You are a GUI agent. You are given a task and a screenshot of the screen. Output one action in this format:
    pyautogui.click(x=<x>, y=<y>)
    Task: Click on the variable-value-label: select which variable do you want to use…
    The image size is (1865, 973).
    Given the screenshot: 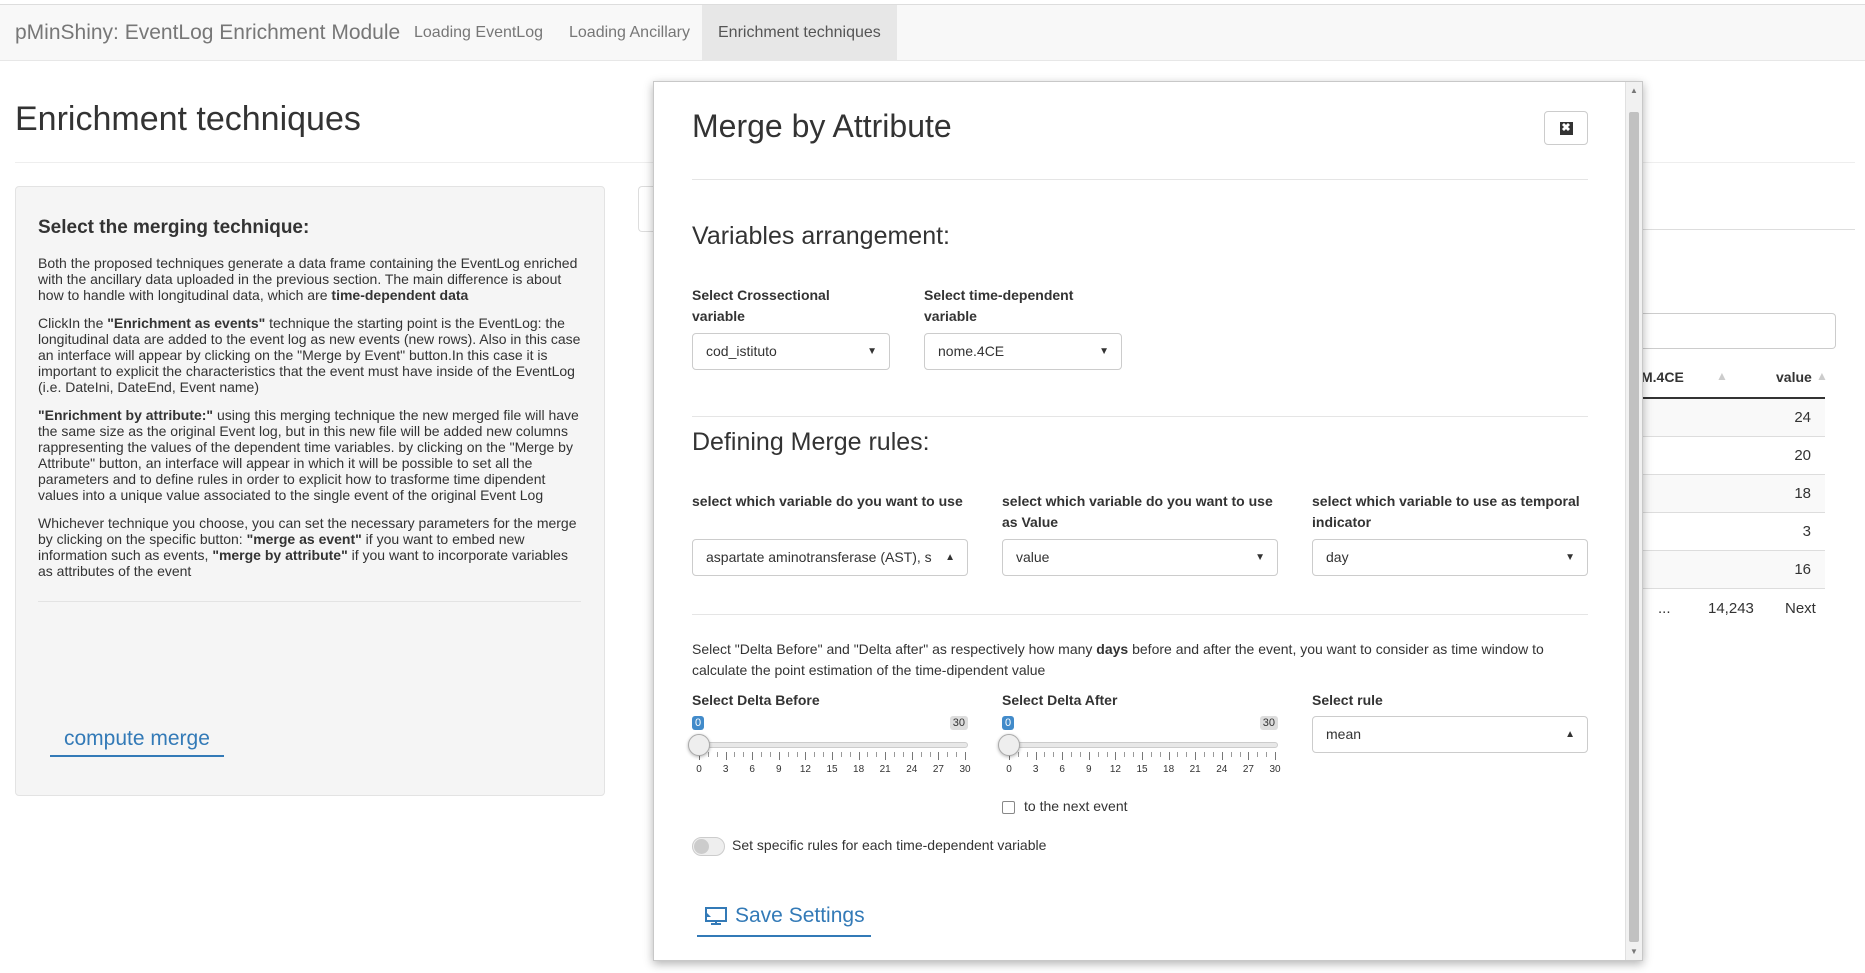 What is the action you would take?
    pyautogui.click(x=1137, y=511)
    